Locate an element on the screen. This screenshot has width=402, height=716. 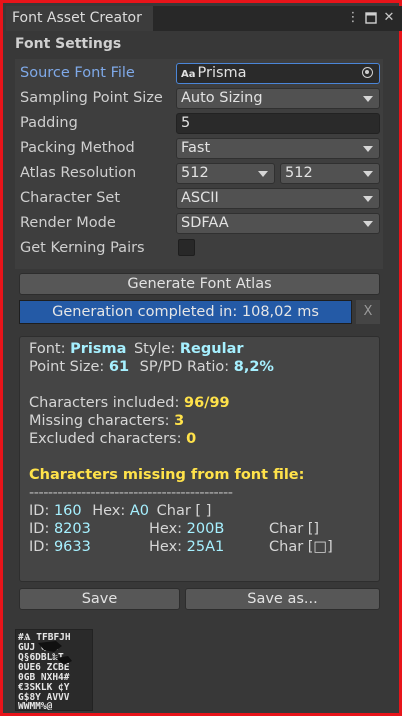
packing-method-value: Fast is located at coordinates (196, 148).